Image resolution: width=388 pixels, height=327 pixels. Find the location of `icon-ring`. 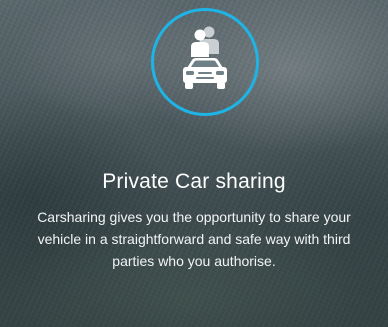

icon-ring is located at coordinates (205, 62).